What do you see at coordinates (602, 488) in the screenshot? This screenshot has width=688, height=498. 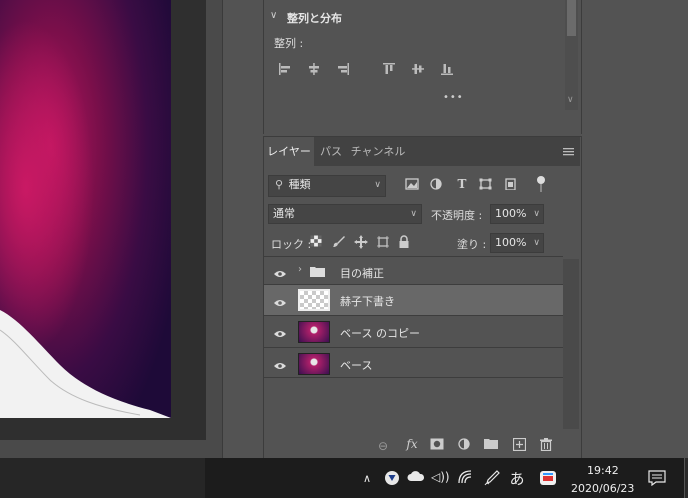 I see `clock-date: 2020/06/23` at bounding box center [602, 488].